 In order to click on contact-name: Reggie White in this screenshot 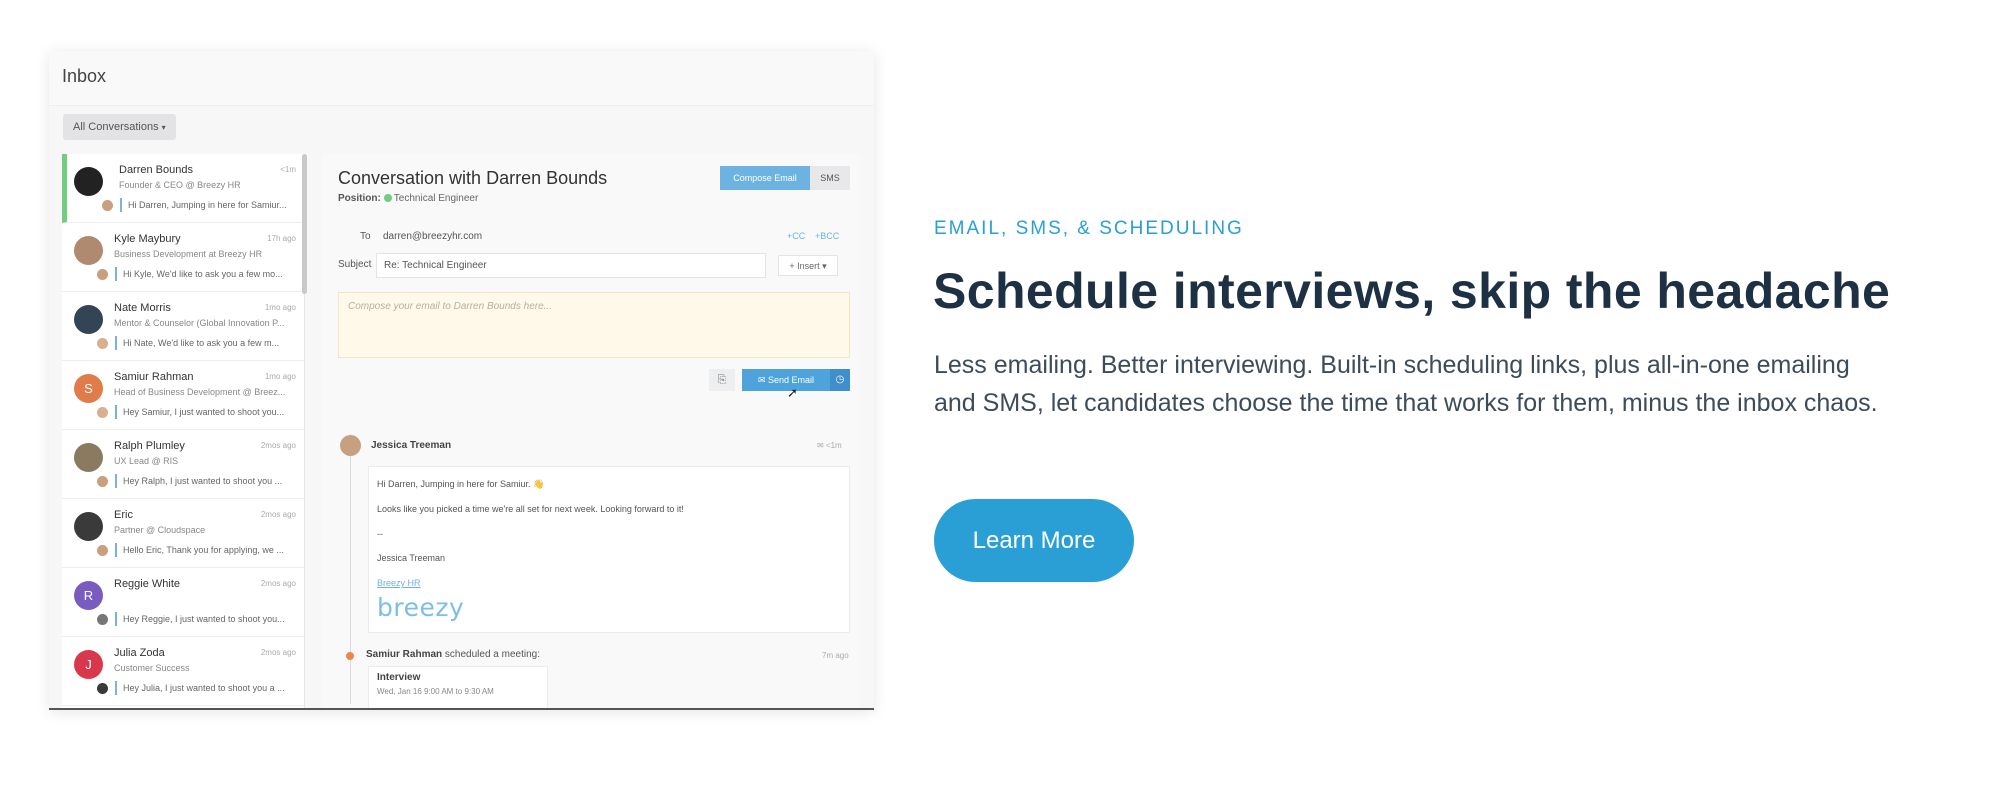, I will do `click(147, 584)`.